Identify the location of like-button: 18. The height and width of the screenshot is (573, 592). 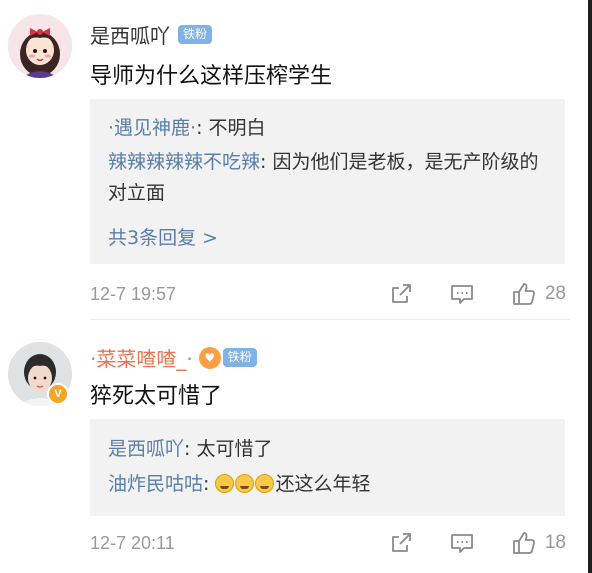
(538, 543).